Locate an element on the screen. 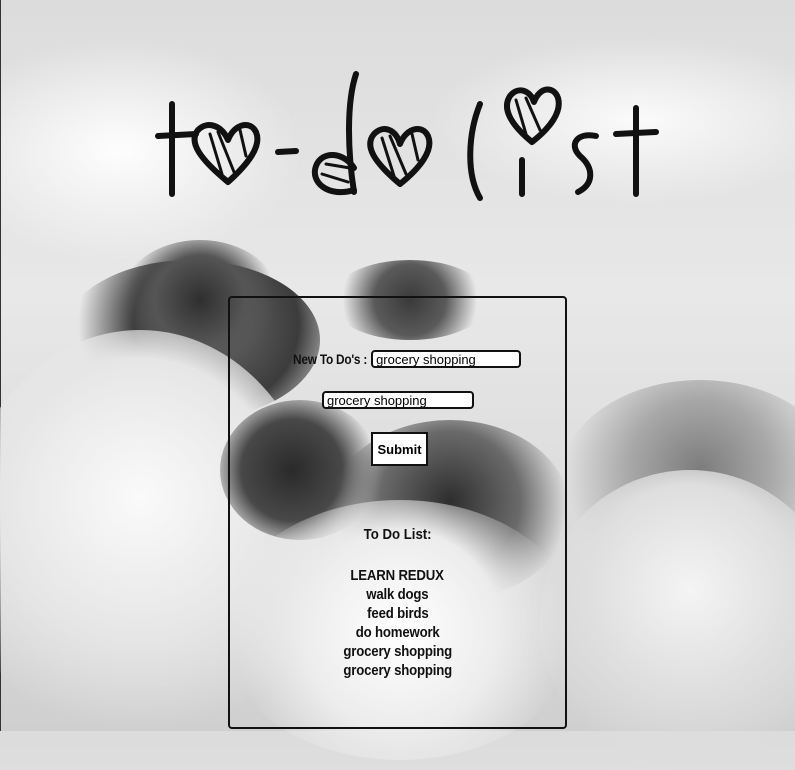 Image resolution: width=795 pixels, height=770 pixels. list-item: do homework is located at coordinates (397, 632).